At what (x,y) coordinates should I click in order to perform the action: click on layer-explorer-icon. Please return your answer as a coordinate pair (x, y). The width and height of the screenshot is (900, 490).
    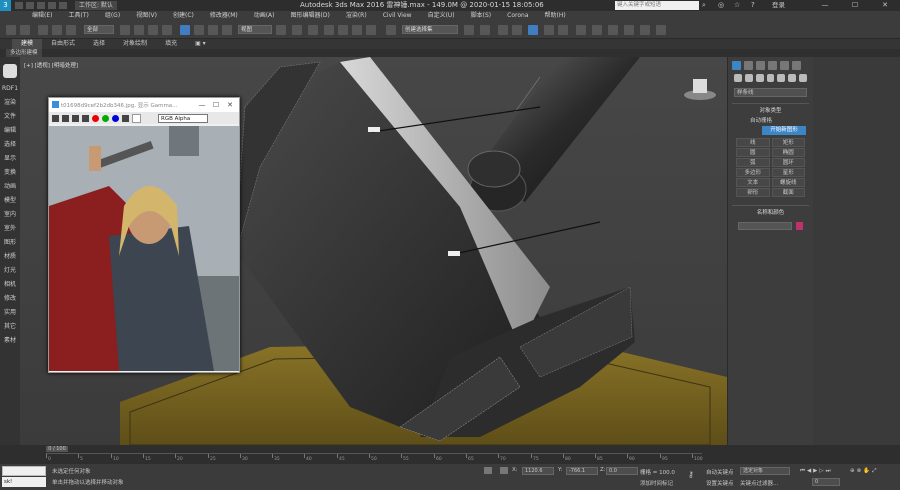
    Looking at the image, I should click on (503, 30).